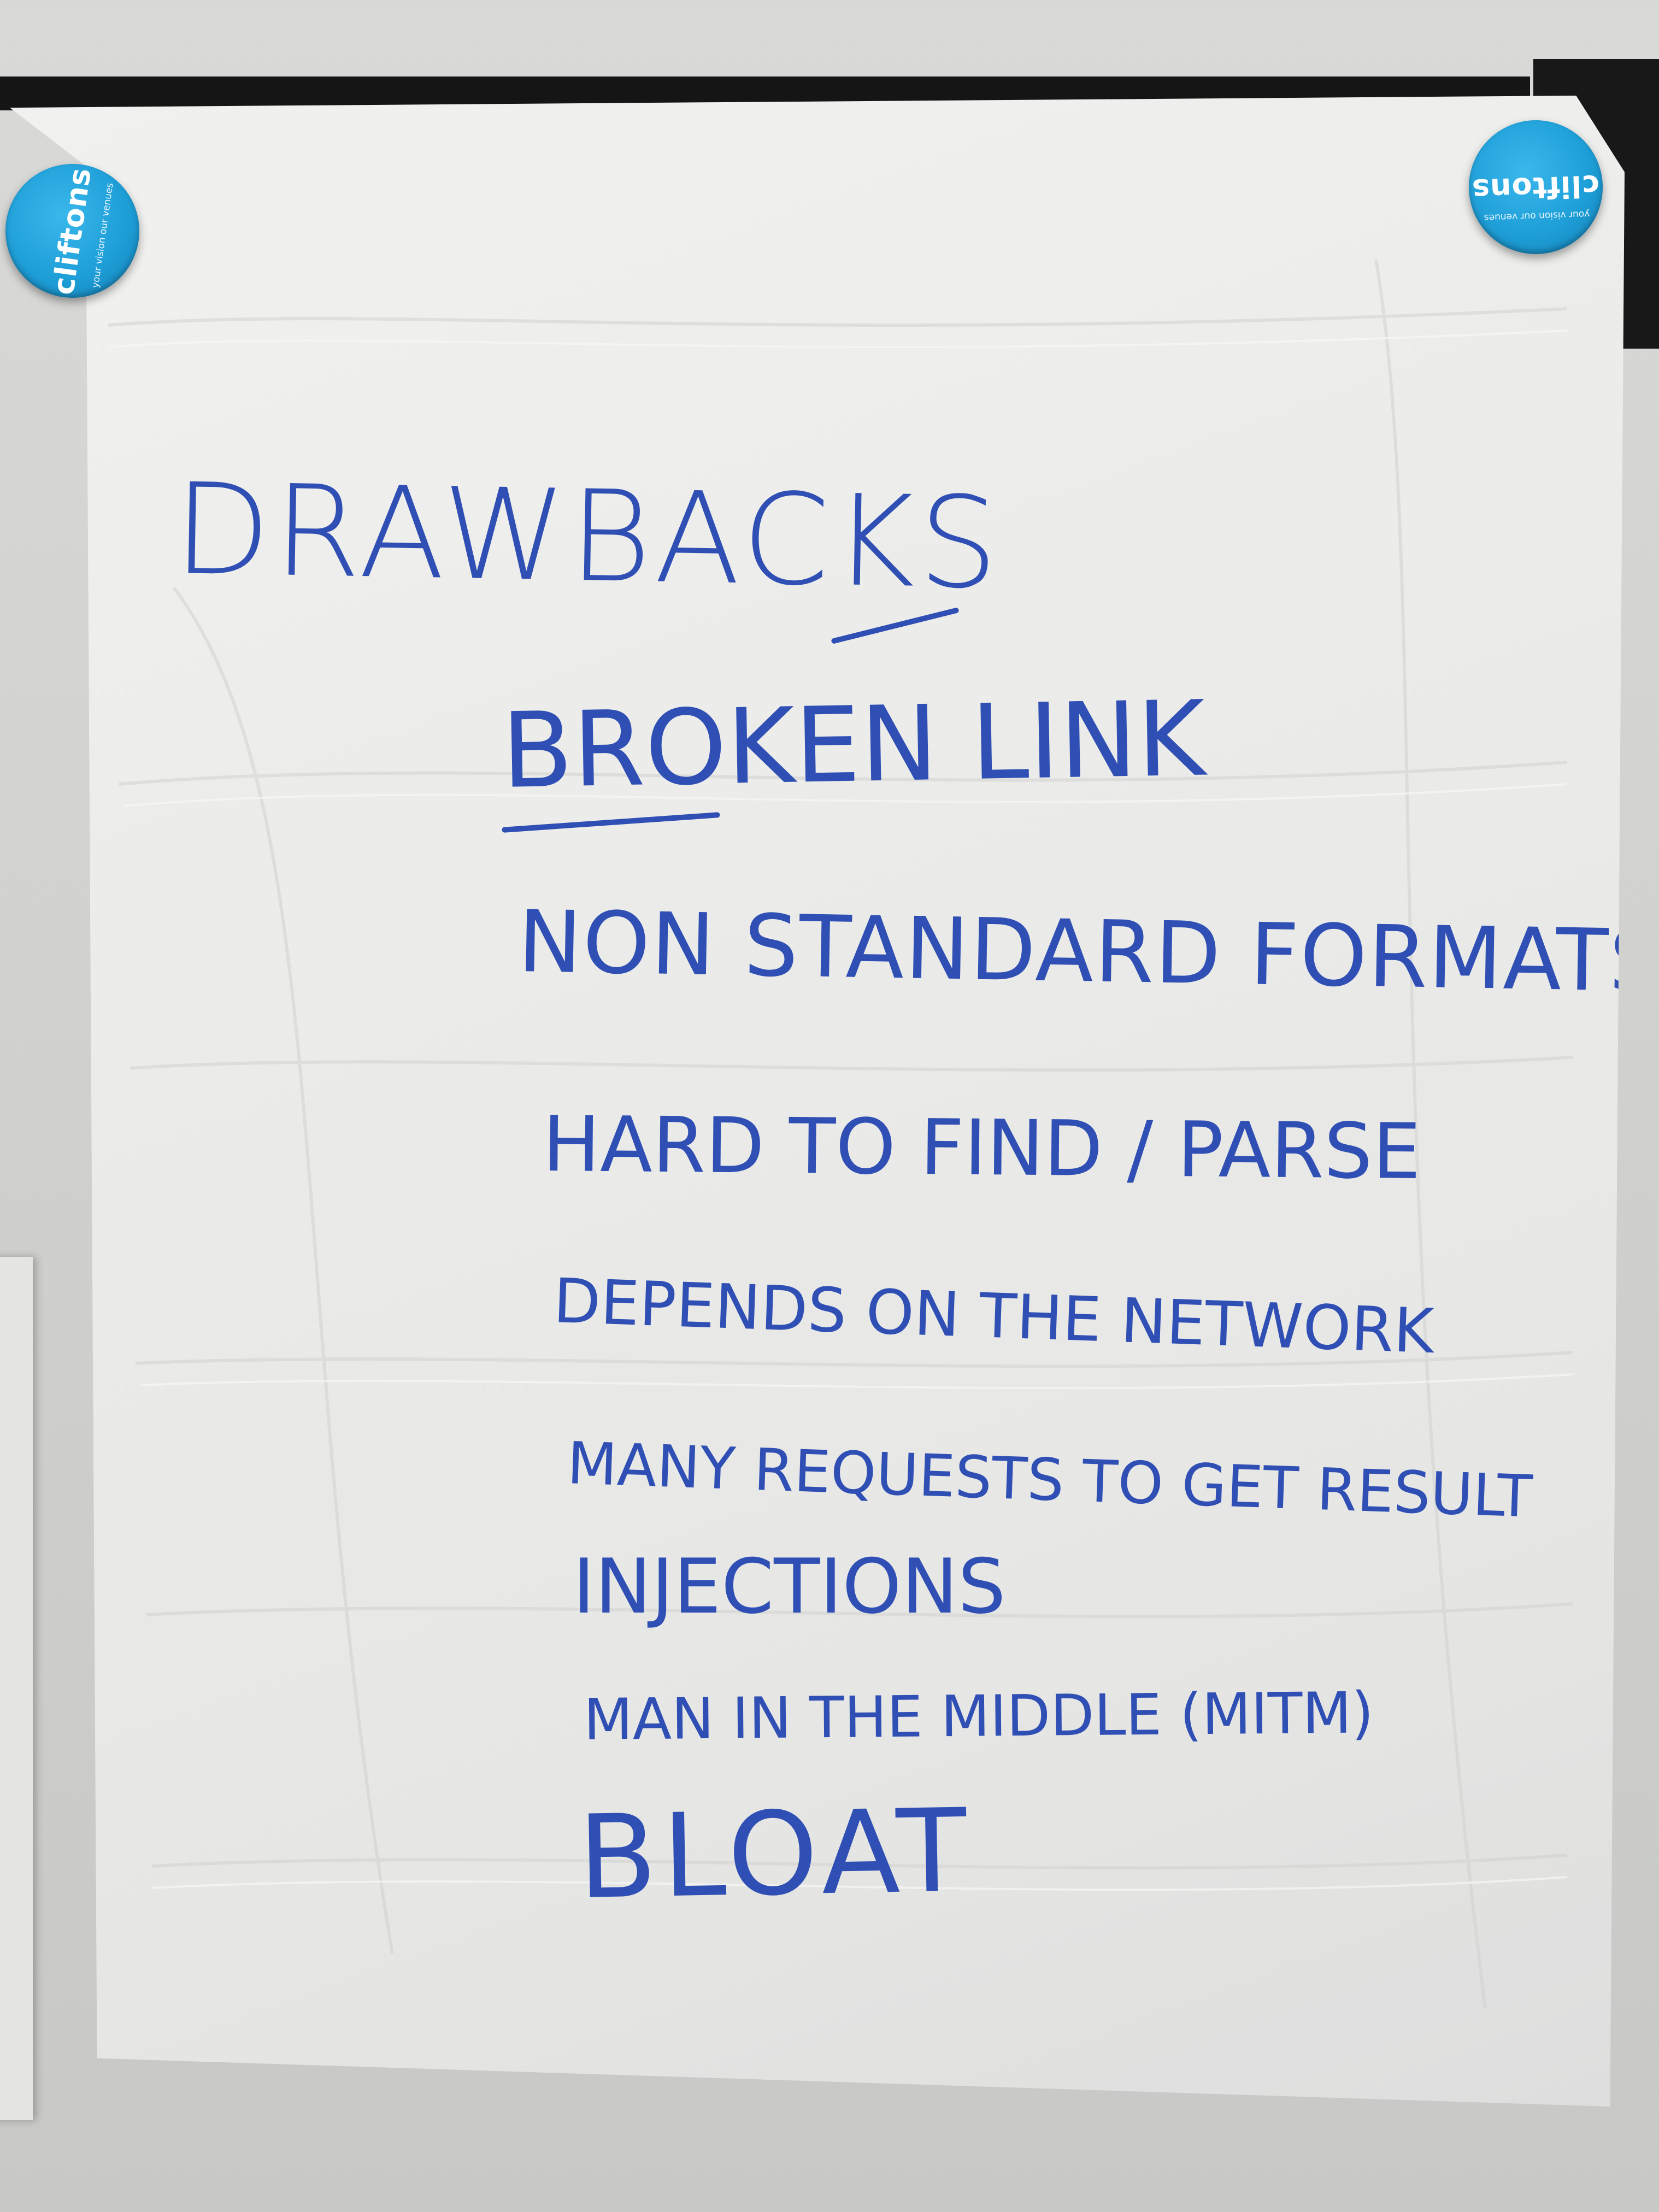 The height and width of the screenshot is (2212, 1659). Describe the element at coordinates (981, 1148) in the screenshot. I see `drawback-item: HARD TO FIND / PARSE` at that location.